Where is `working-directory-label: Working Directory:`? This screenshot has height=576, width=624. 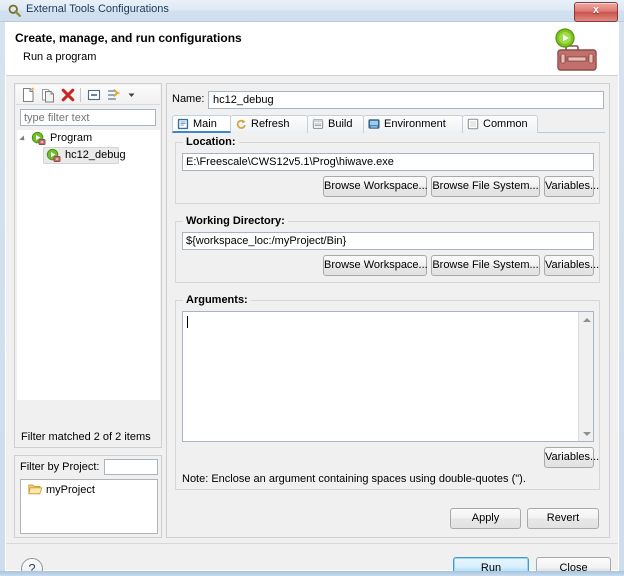 working-directory-label: Working Directory: is located at coordinates (235, 221).